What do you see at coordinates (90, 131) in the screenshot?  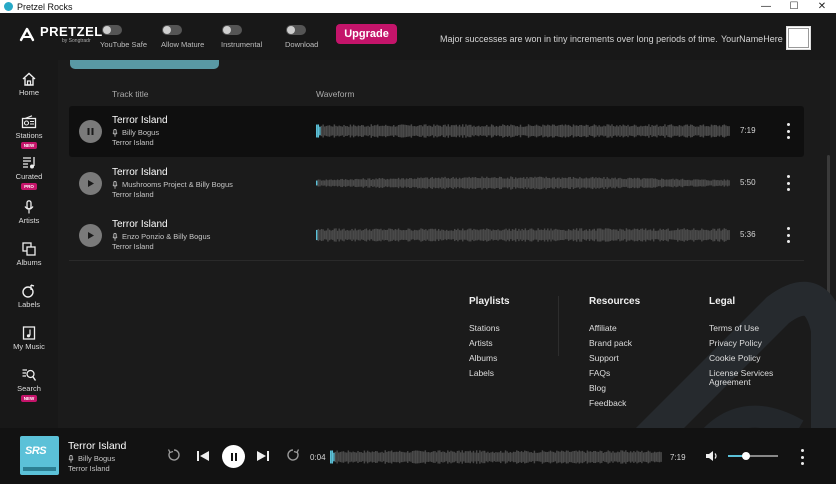 I see `pause-button` at bounding box center [90, 131].